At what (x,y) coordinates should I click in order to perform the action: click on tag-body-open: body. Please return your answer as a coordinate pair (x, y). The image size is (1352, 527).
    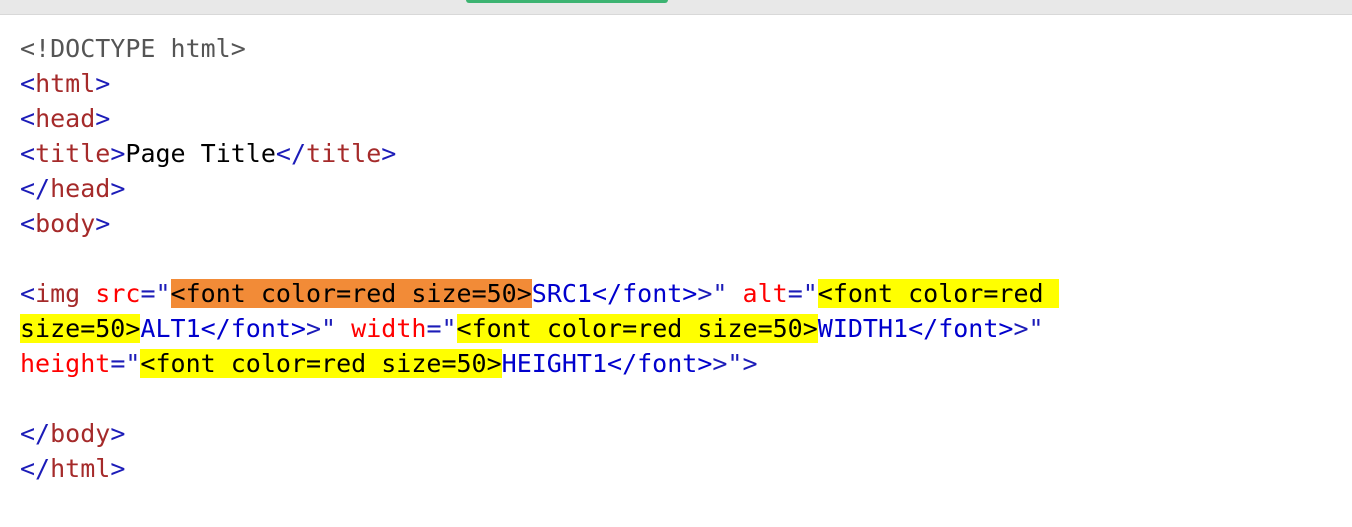
    Looking at the image, I should click on (65, 223).